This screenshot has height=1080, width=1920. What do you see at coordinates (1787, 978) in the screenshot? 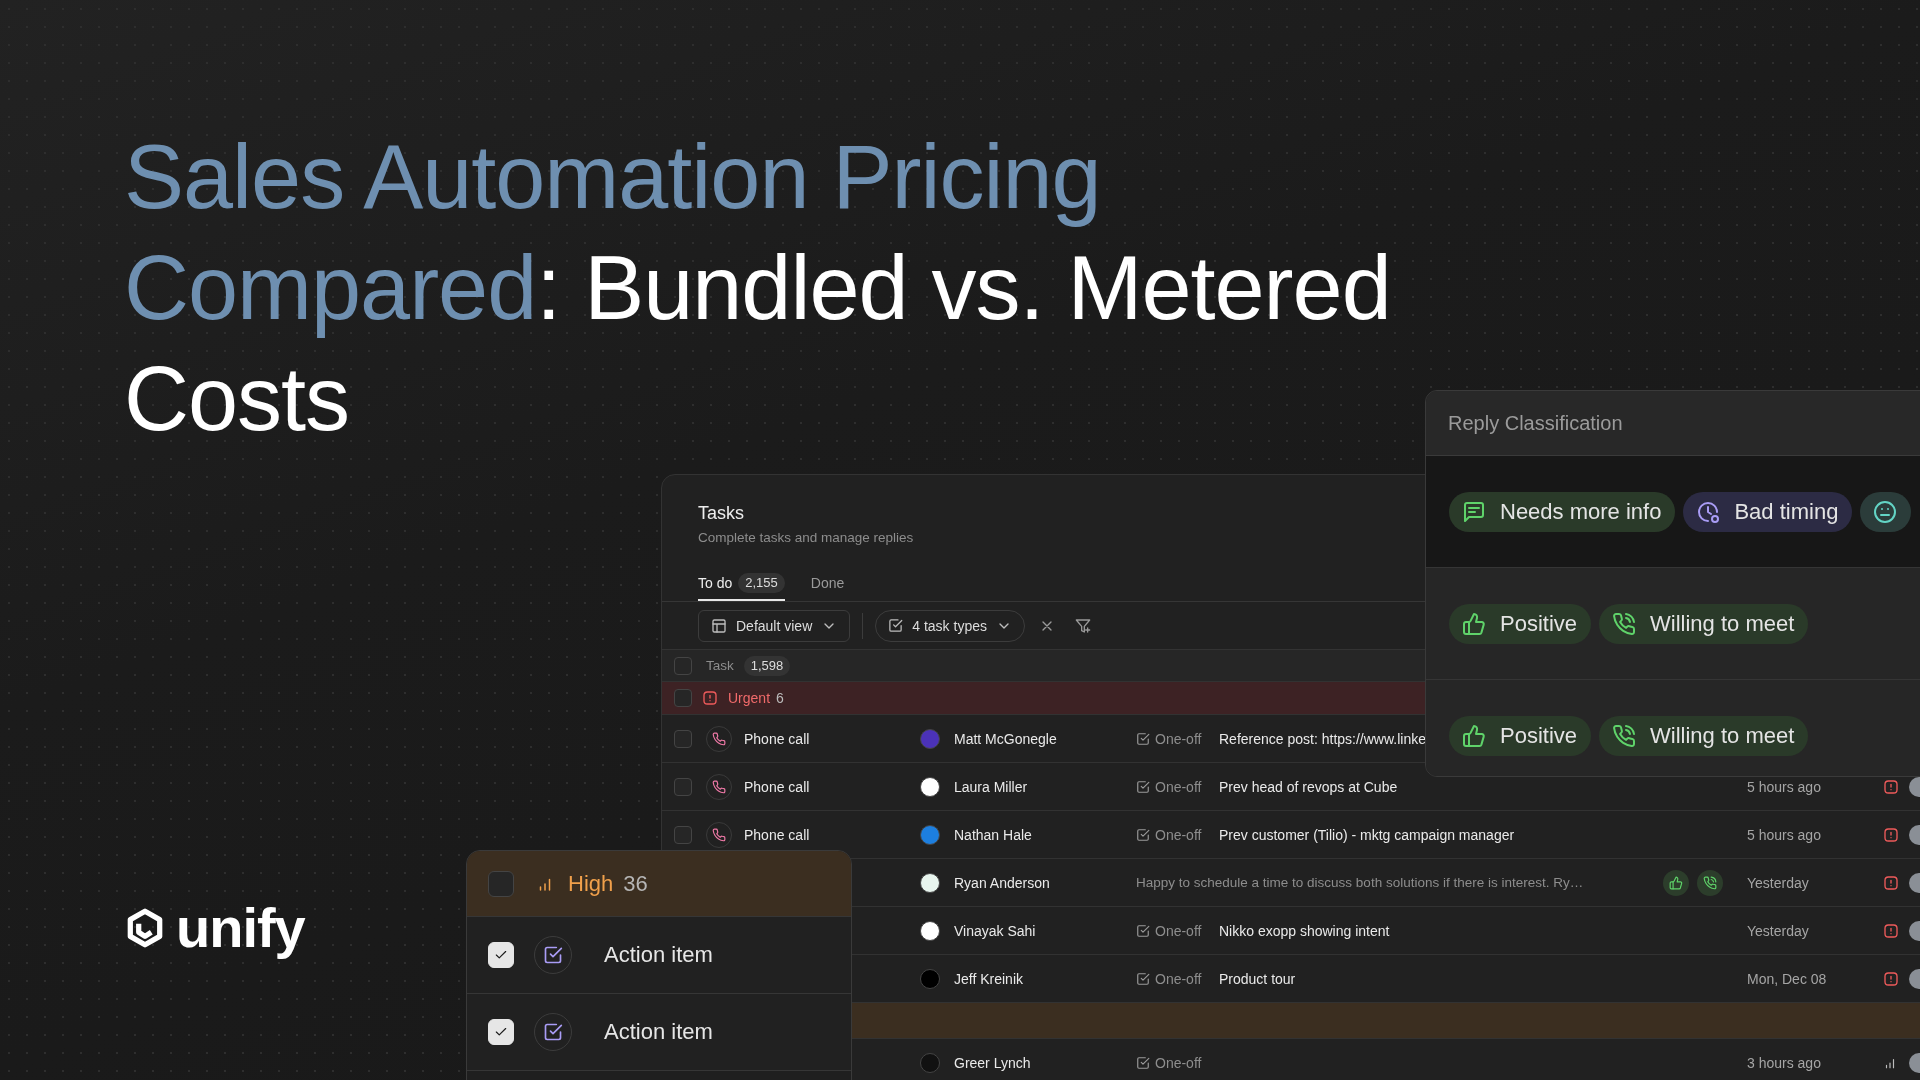
I see `task-time: Mon, Dec 08` at bounding box center [1787, 978].